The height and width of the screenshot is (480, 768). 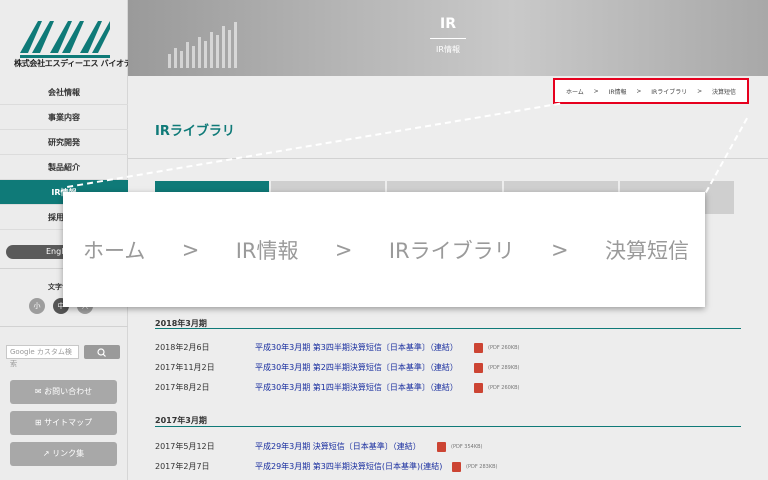 I want to click on row-date: 2017年5月12日, so click(x=185, y=446).